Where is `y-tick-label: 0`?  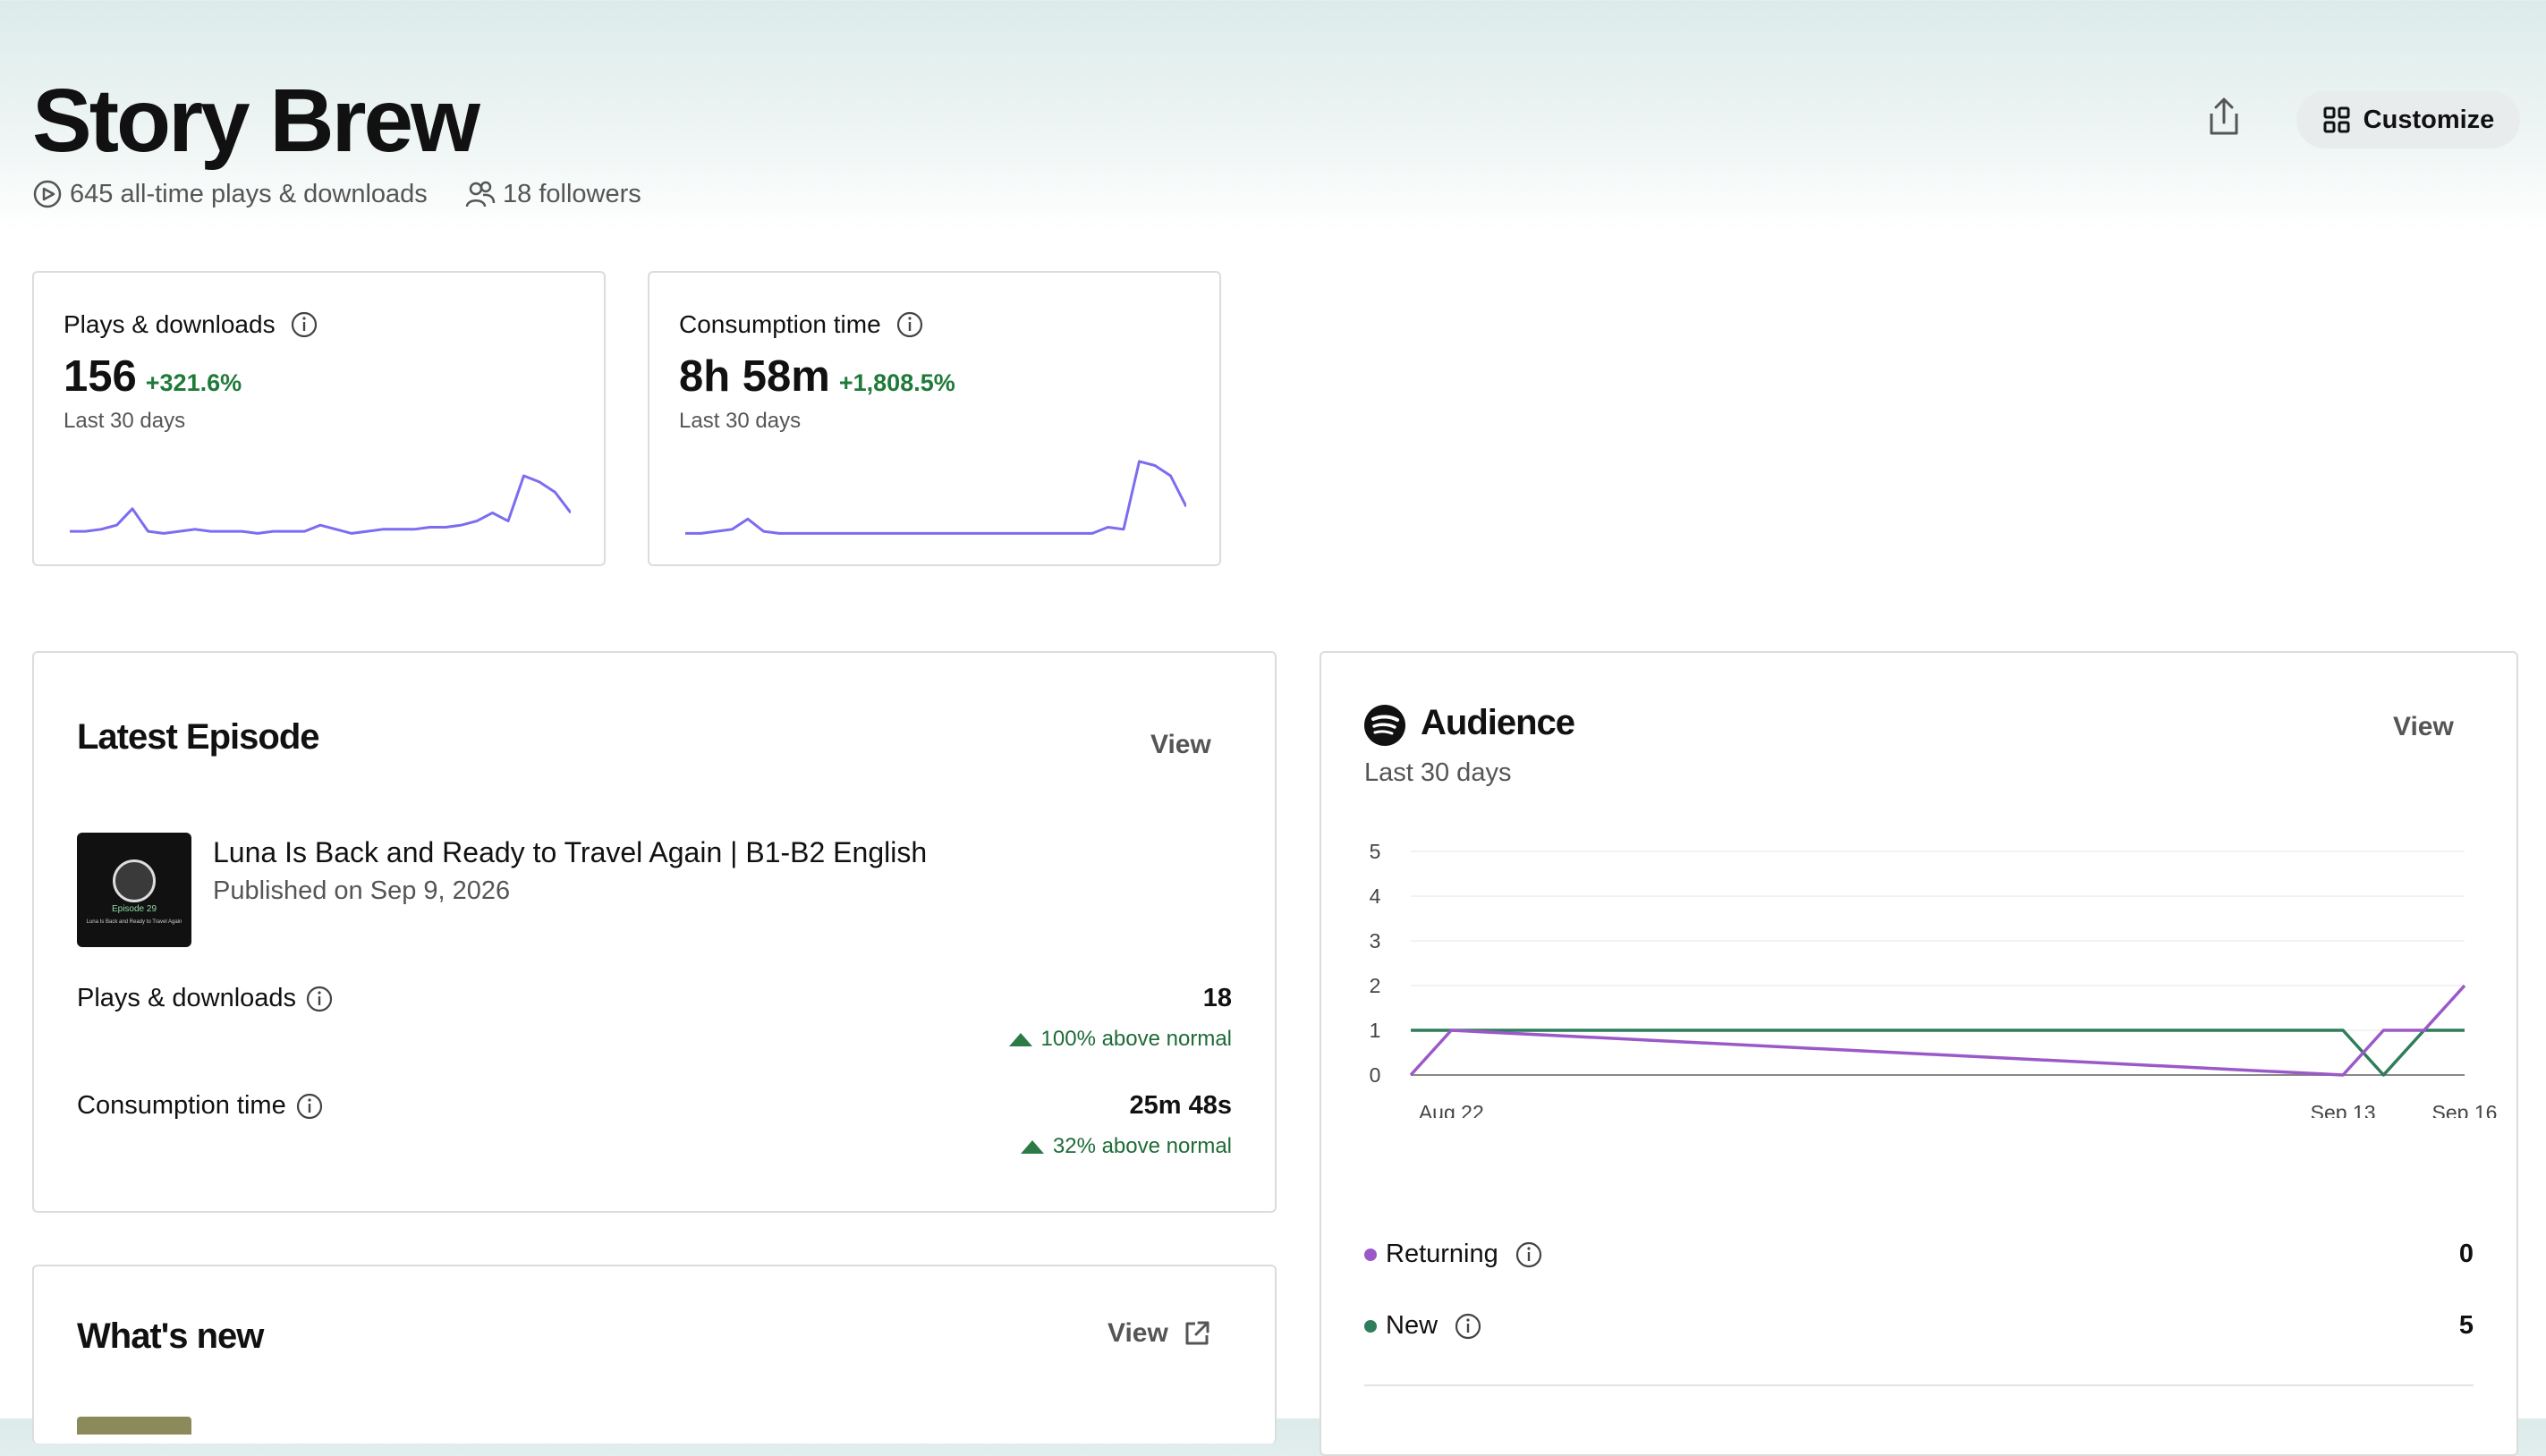 y-tick-label: 0 is located at coordinates (1375, 1075).